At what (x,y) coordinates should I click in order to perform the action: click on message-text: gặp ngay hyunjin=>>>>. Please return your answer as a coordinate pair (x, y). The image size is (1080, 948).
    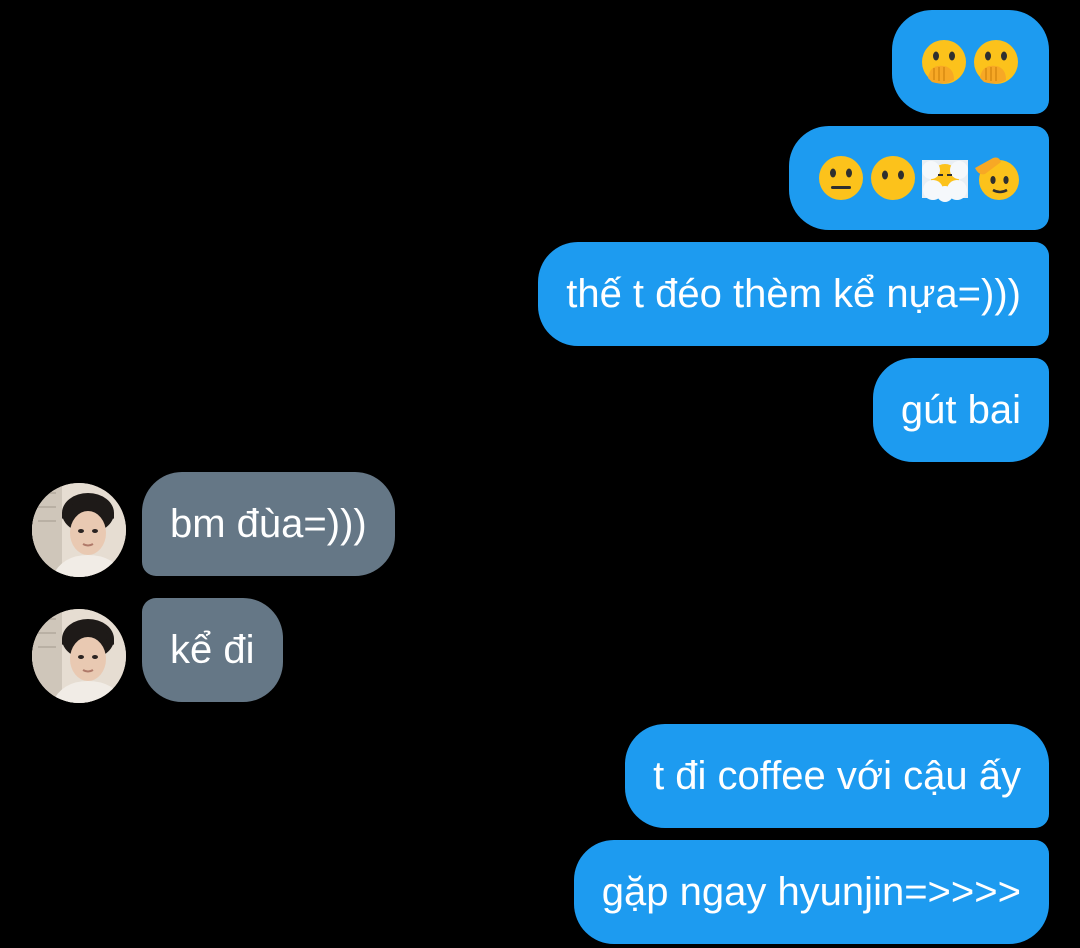
    Looking at the image, I should click on (811, 892).